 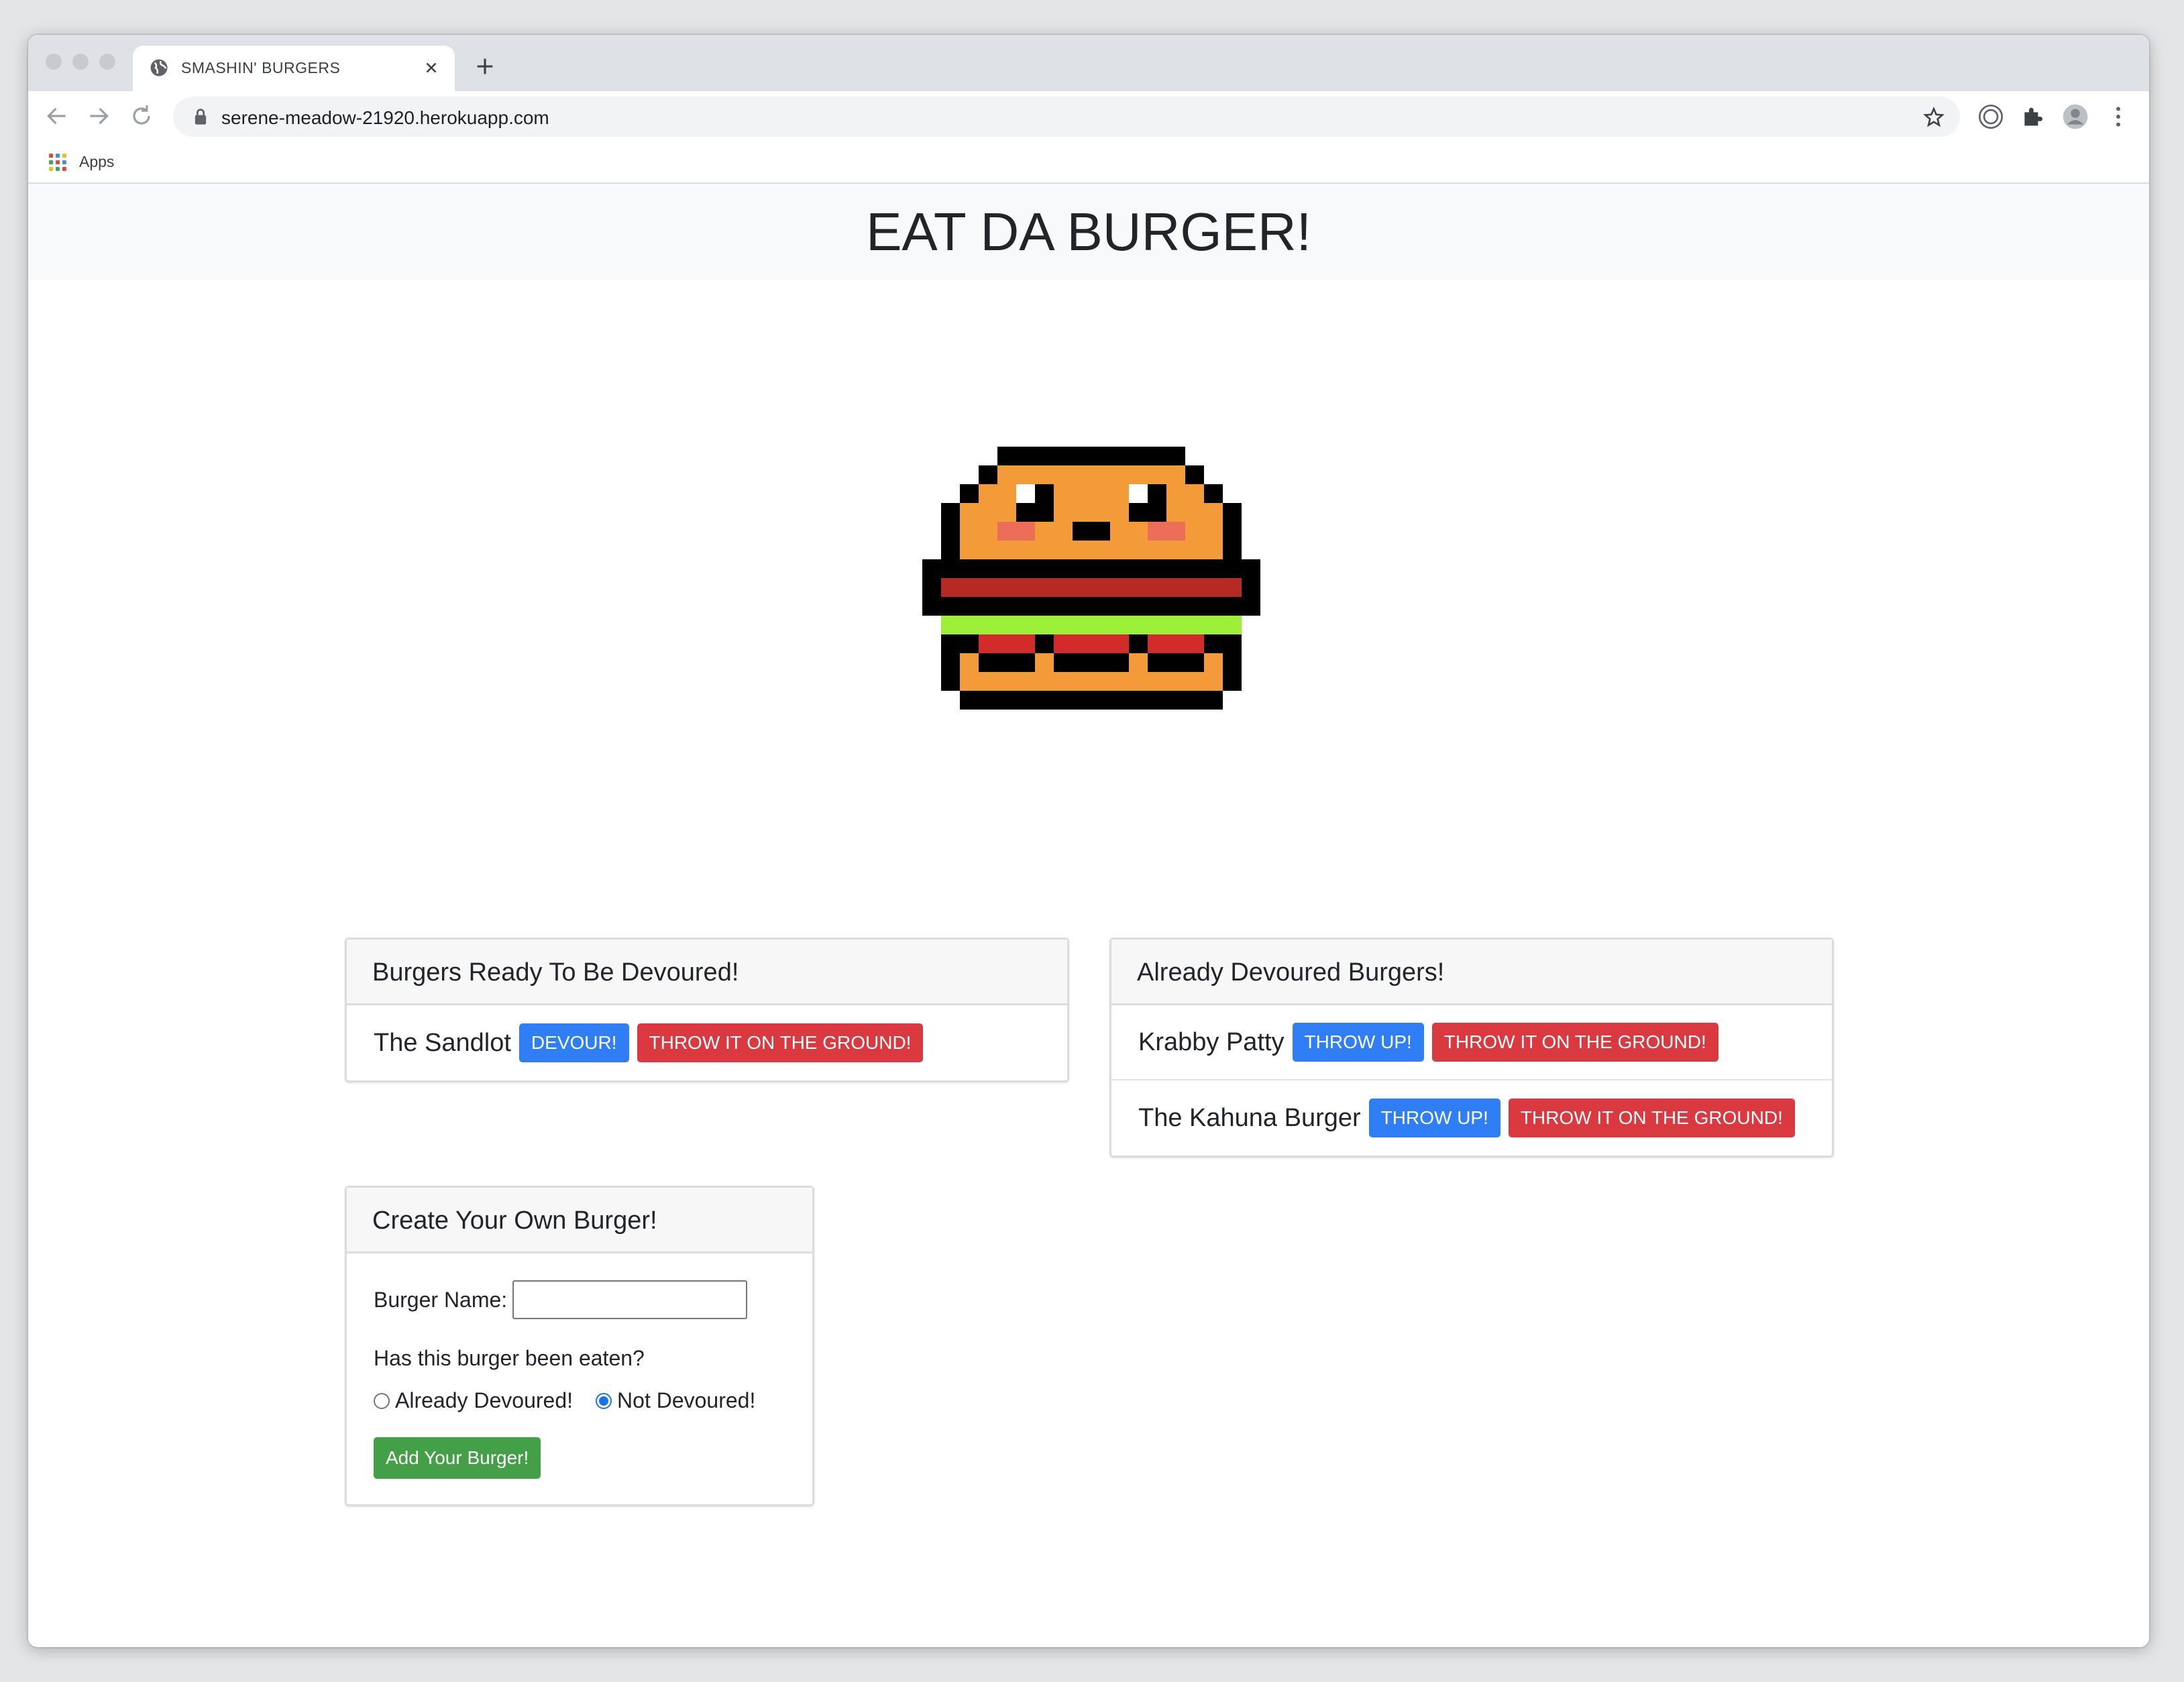 What do you see at coordinates (2118, 116) in the screenshot?
I see `browser-menu-icon` at bounding box center [2118, 116].